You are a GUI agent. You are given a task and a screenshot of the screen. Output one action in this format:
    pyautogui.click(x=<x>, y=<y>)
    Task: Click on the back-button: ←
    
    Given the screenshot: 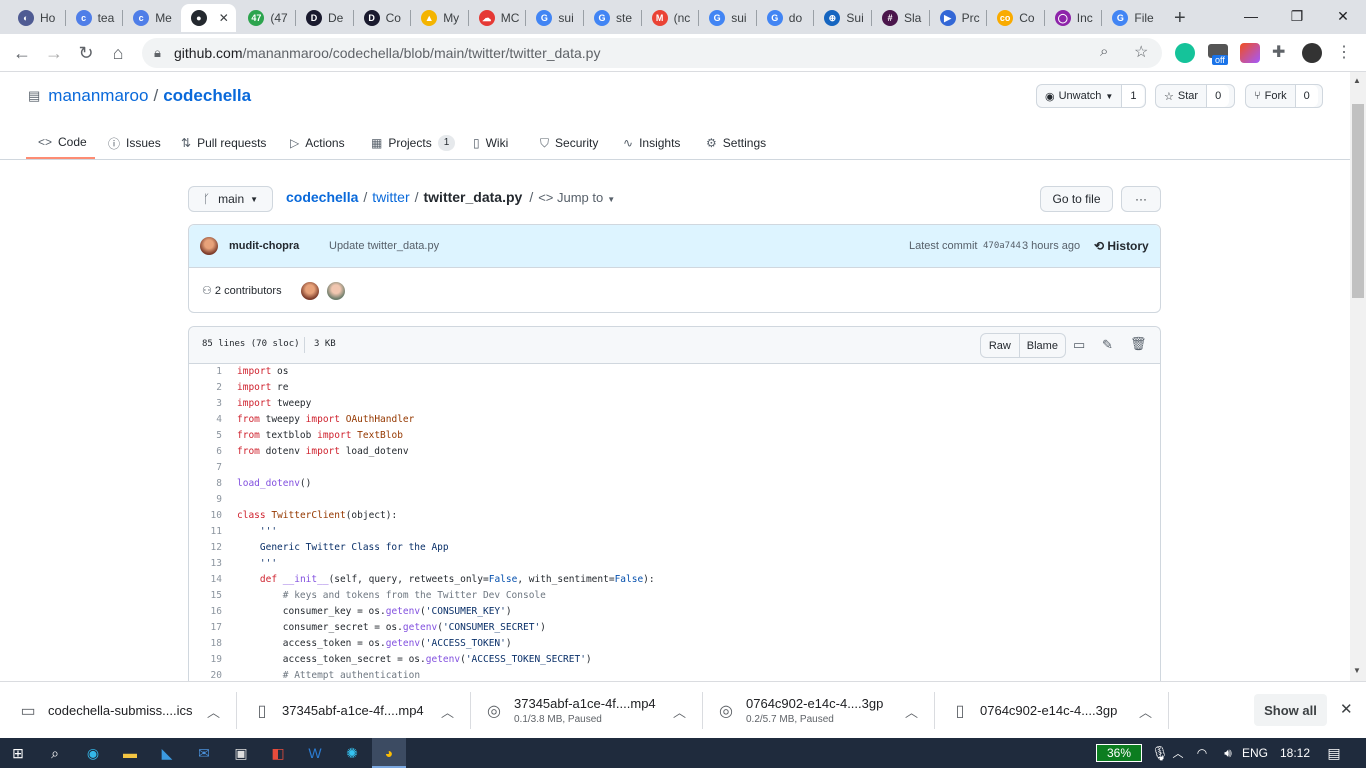 What is the action you would take?
    pyautogui.click(x=22, y=53)
    